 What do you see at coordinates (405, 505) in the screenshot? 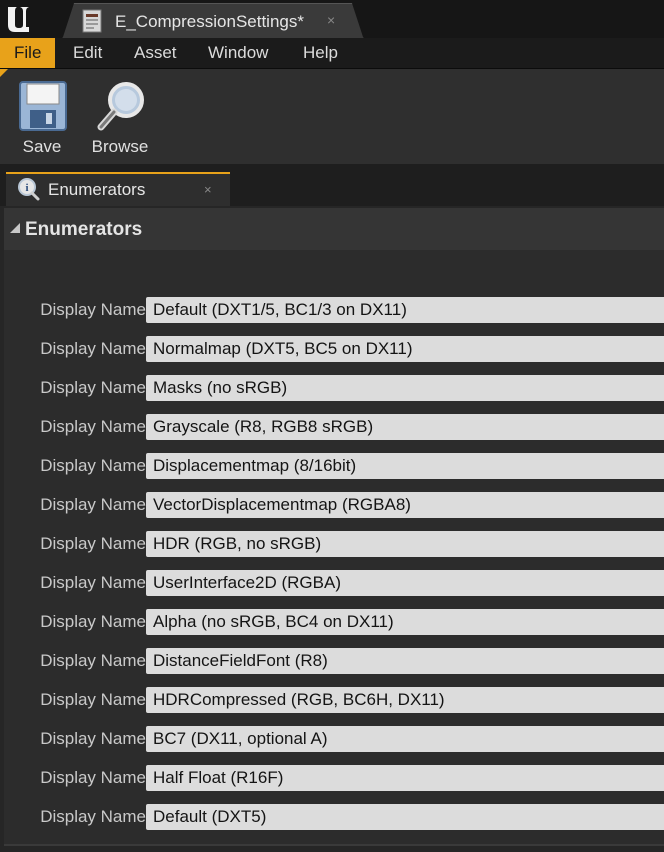
I see `display-name-field: VectorDisplacementmap (RGBA8)` at bounding box center [405, 505].